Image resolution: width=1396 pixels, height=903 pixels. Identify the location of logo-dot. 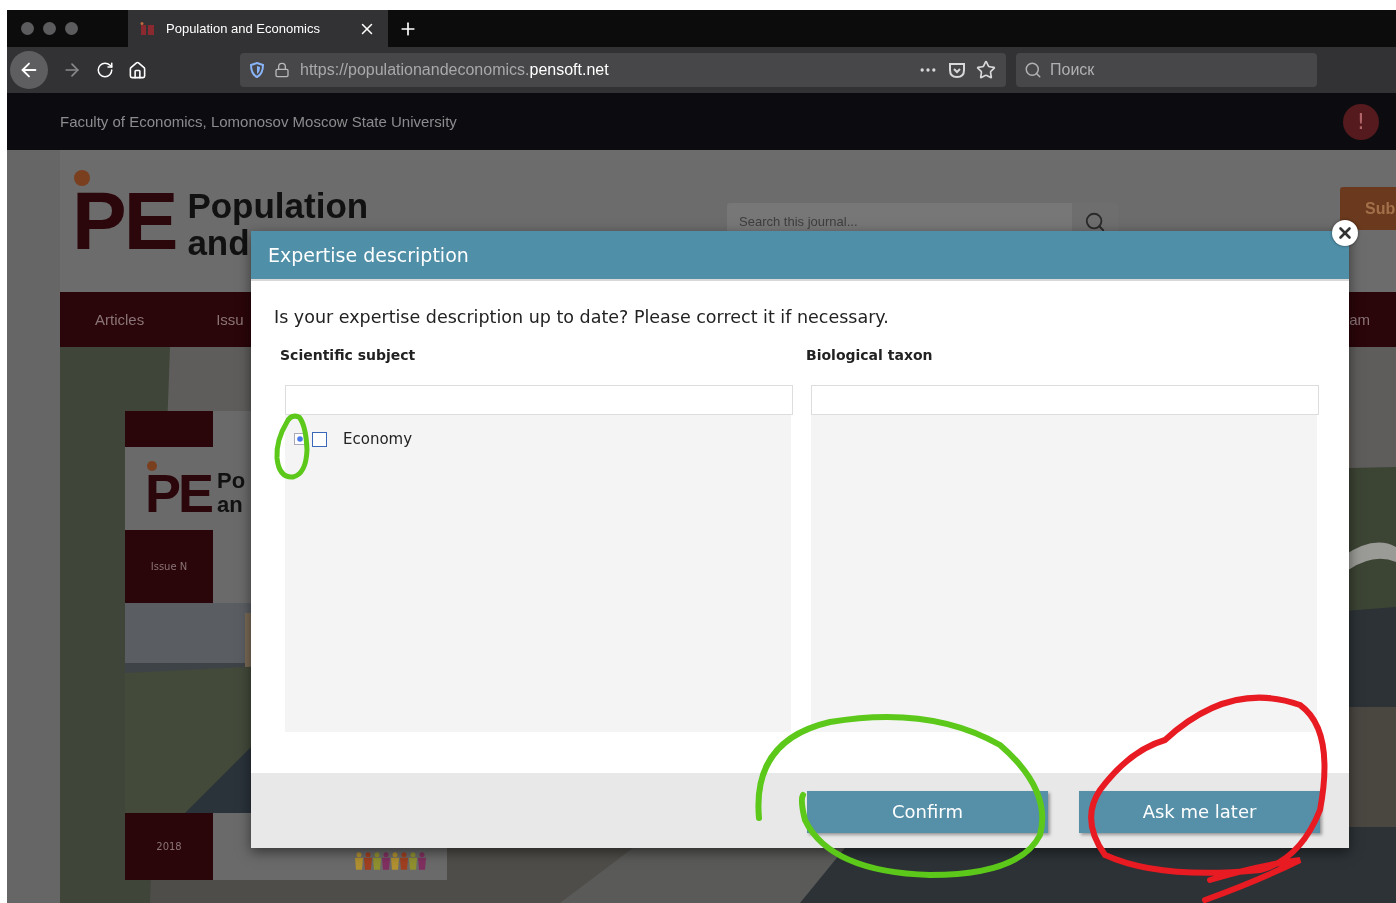
(82, 178).